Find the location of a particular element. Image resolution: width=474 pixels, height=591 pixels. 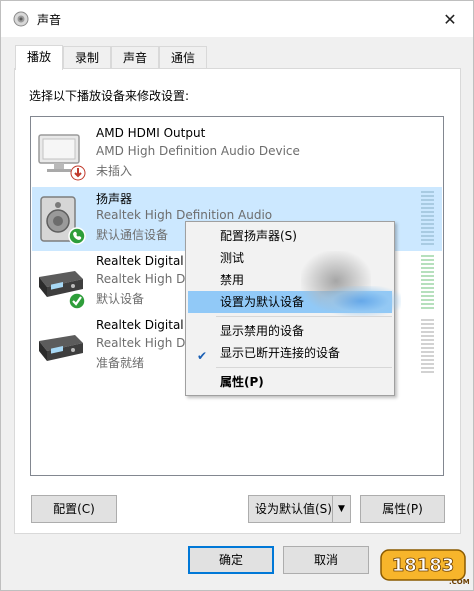

blur-overlay is located at coordinates (361, 301).